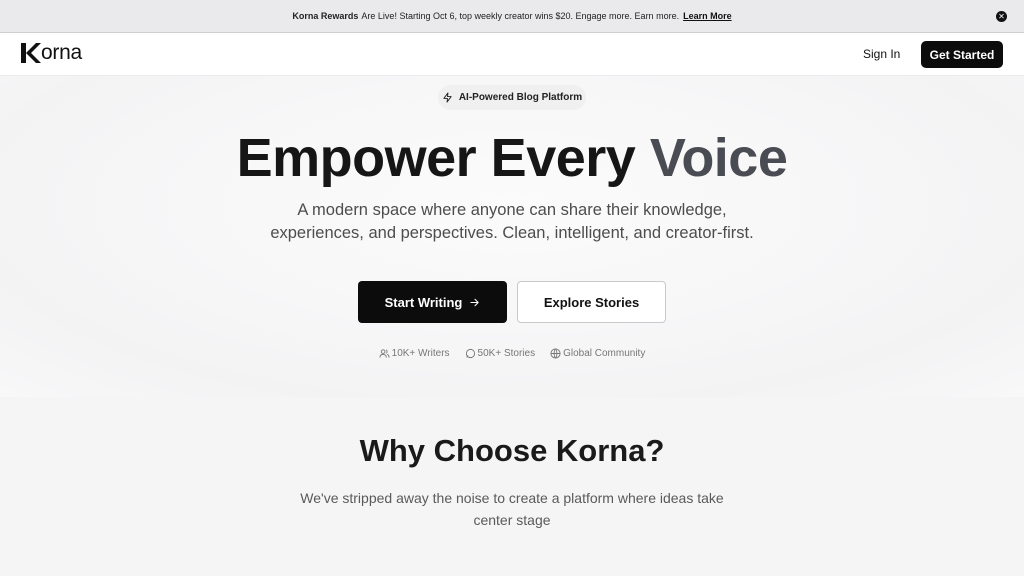  What do you see at coordinates (962, 54) in the screenshot?
I see `get-started-button: Get Started` at bounding box center [962, 54].